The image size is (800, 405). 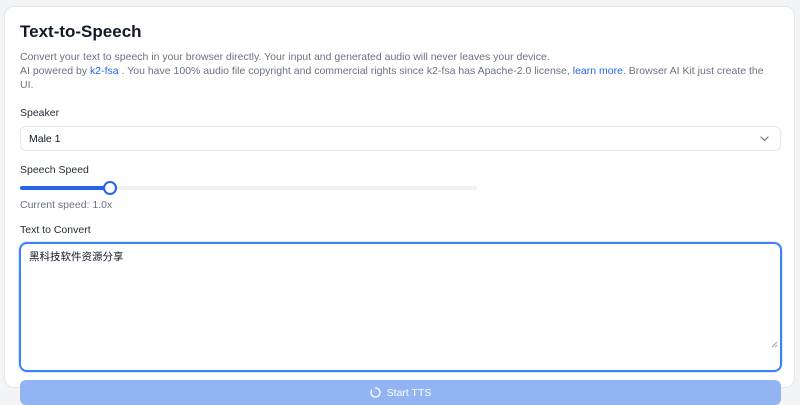 What do you see at coordinates (409, 392) in the screenshot?
I see `start-tts-label: Start TTS` at bounding box center [409, 392].